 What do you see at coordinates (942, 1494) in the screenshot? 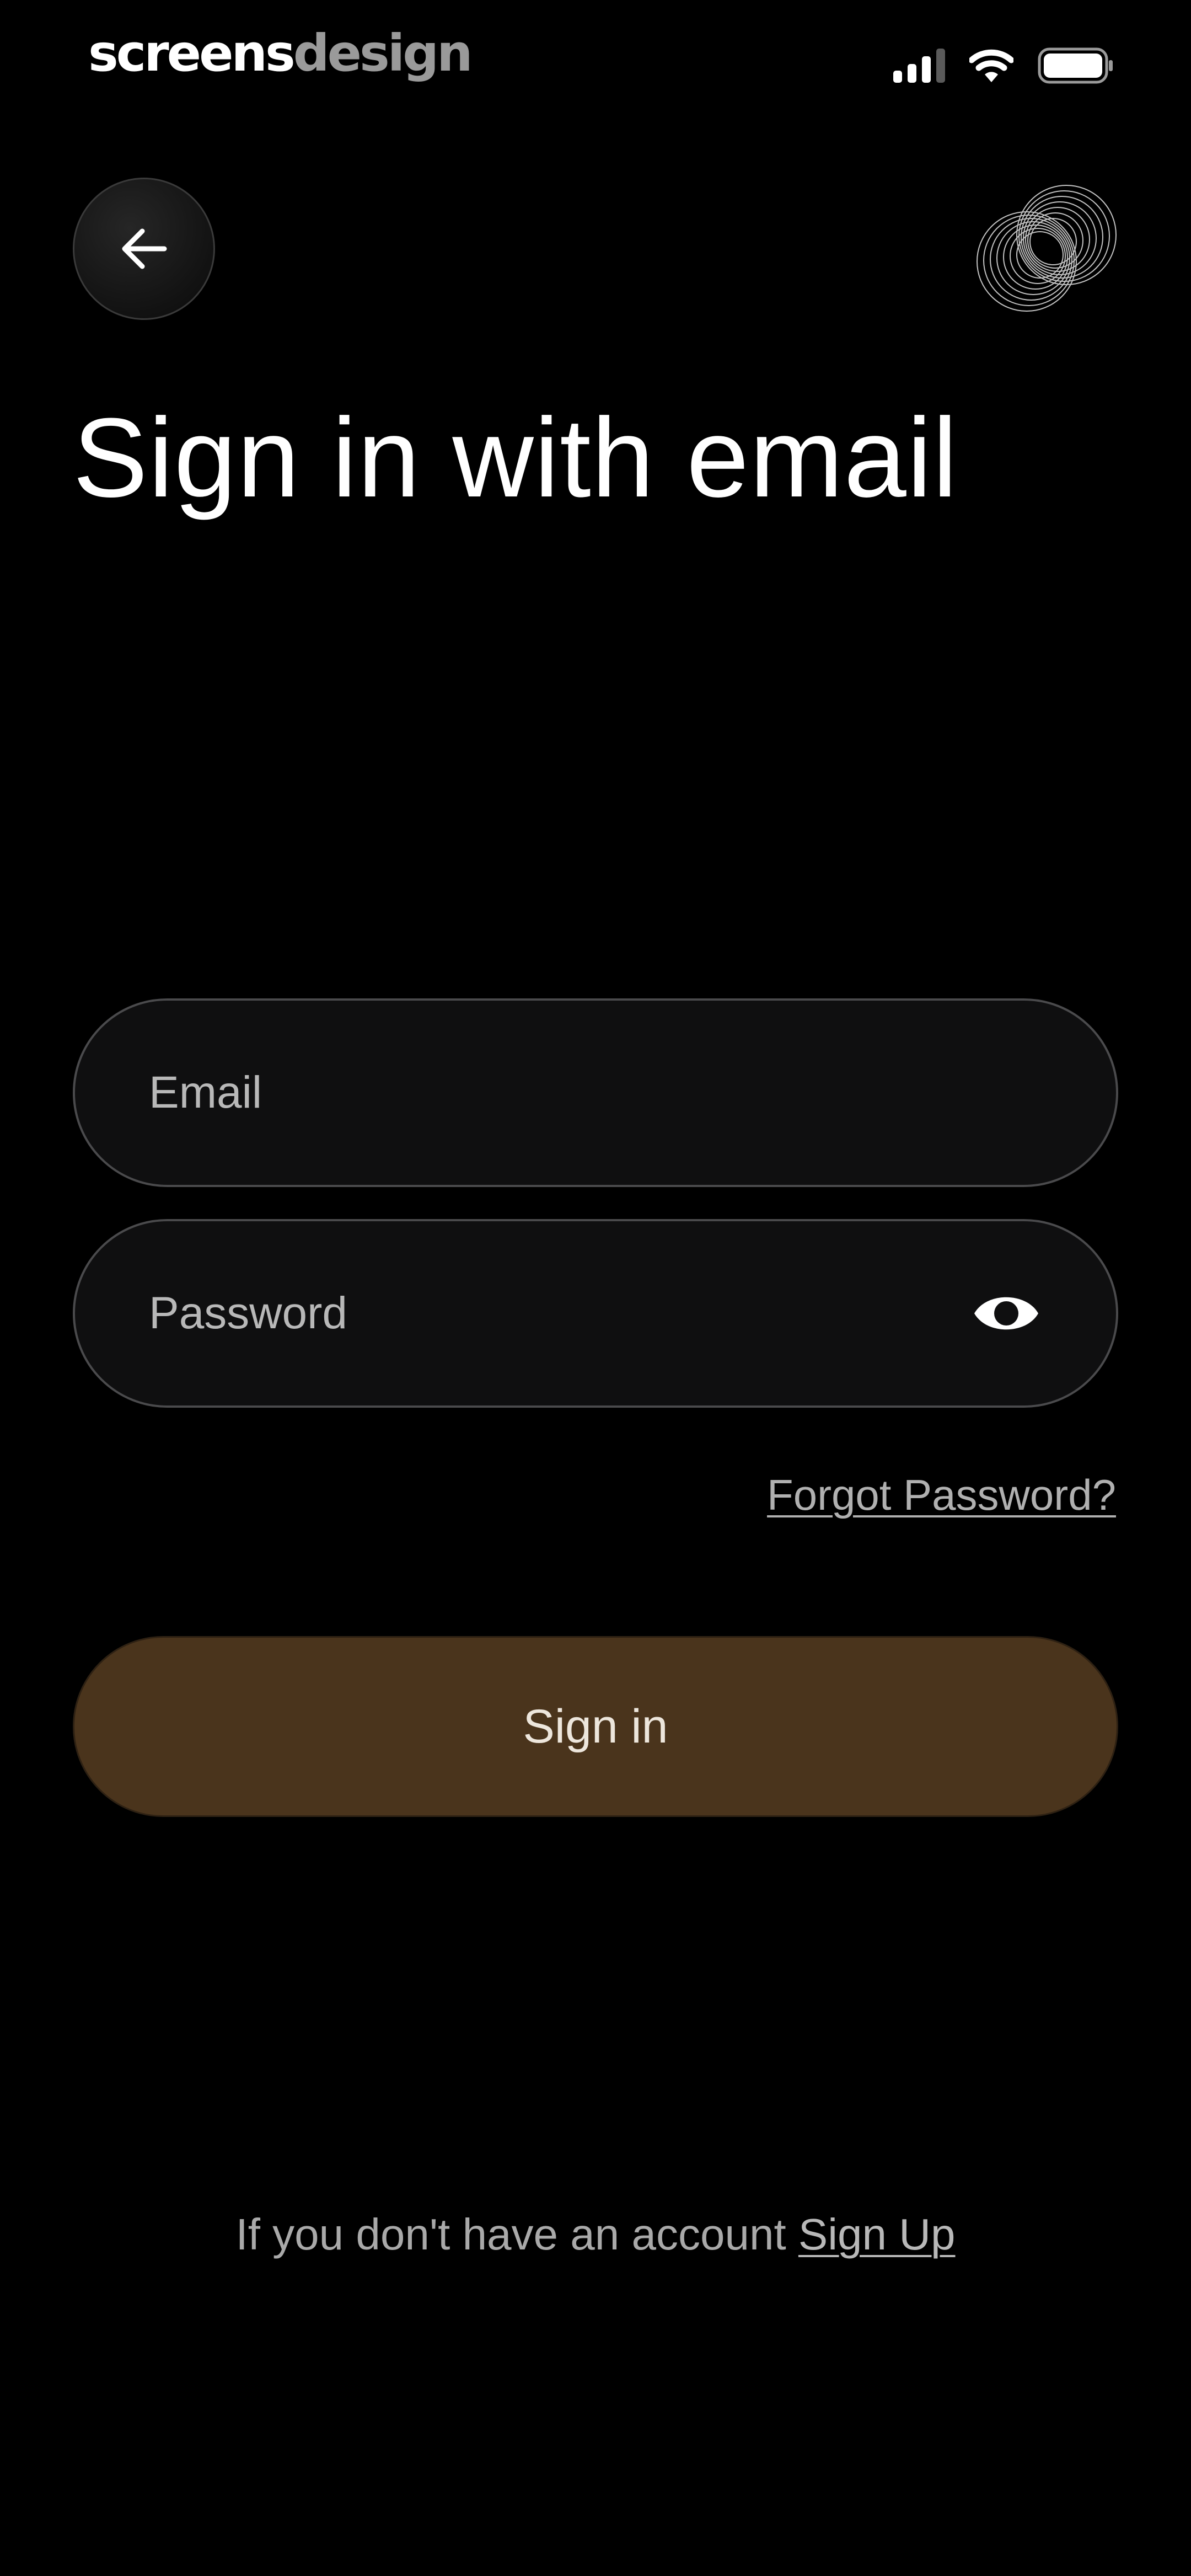
I see `forgot-password-link: Forgot Password?` at bounding box center [942, 1494].